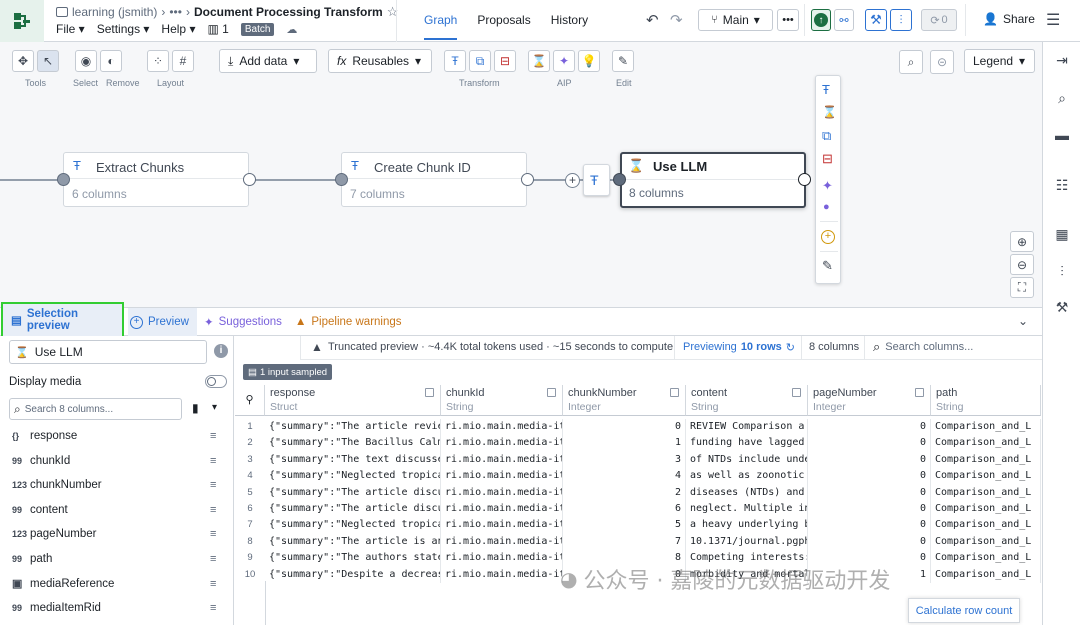 Image resolution: width=1080 pixels, height=625 pixels. What do you see at coordinates (178, 29) in the screenshot?
I see `menu-help: Help ▾` at bounding box center [178, 29].